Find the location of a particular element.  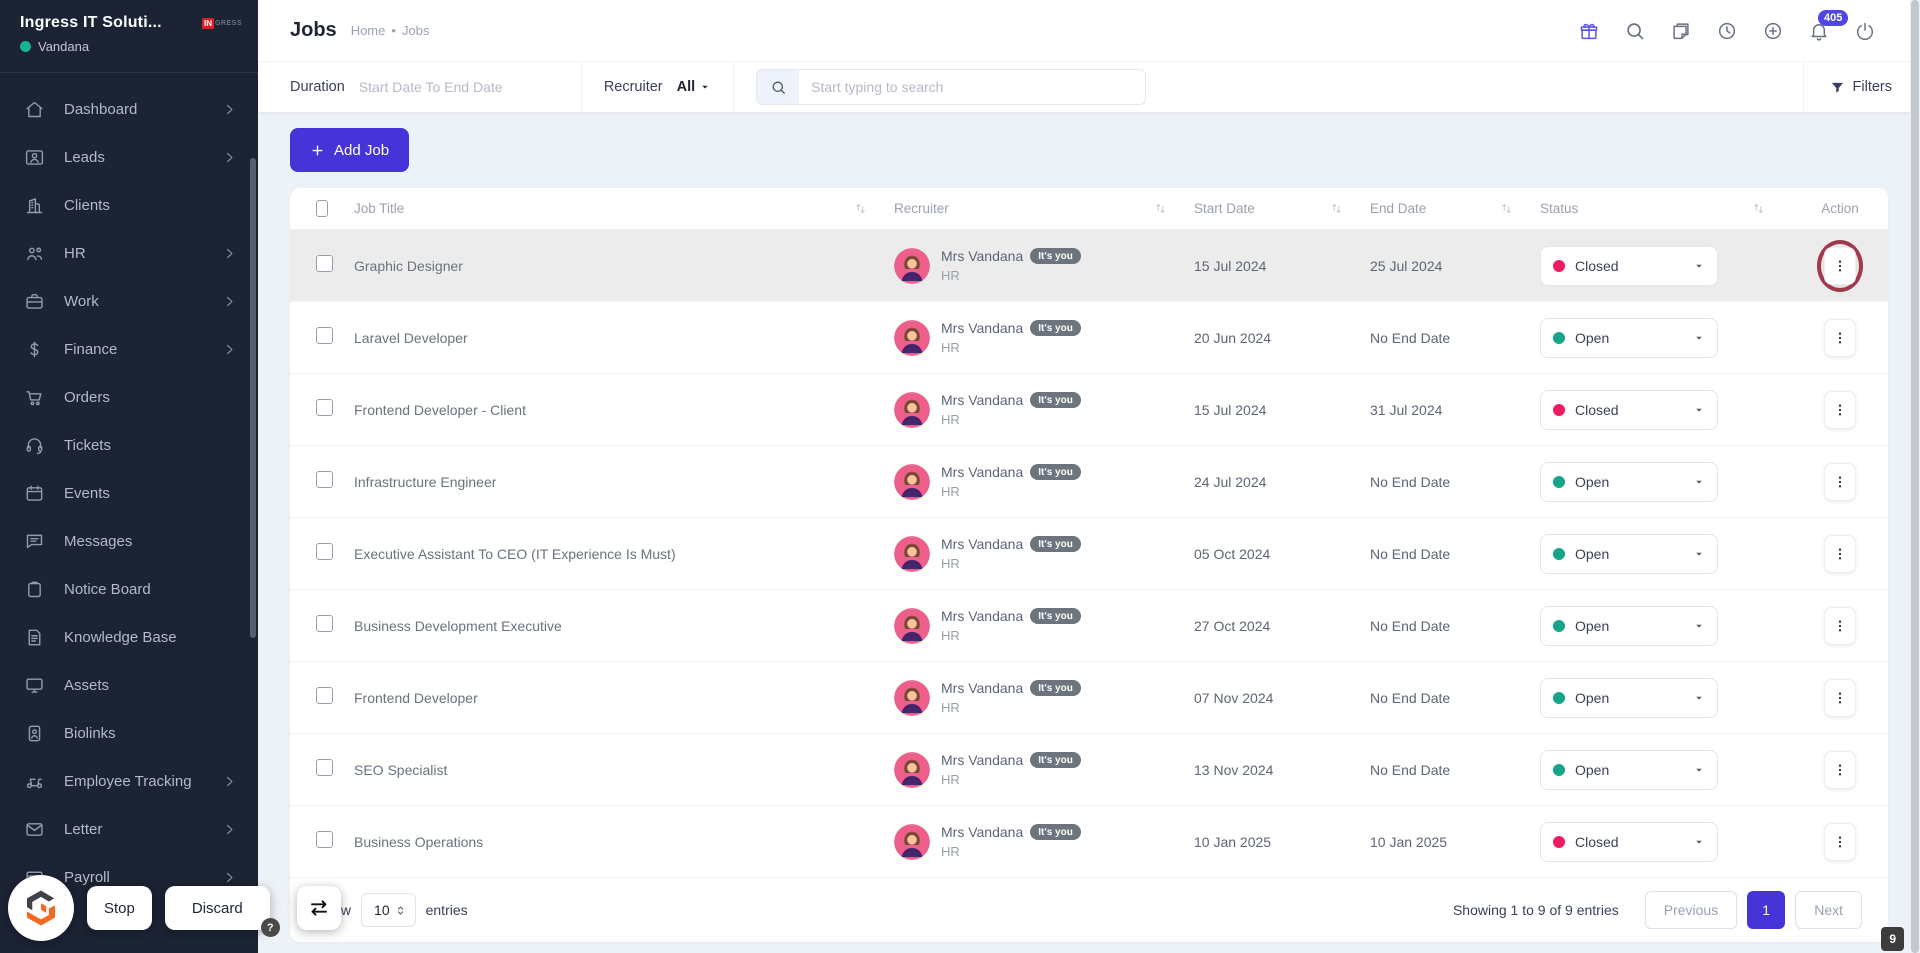

bell-icon: 405 is located at coordinates (1828, 25).